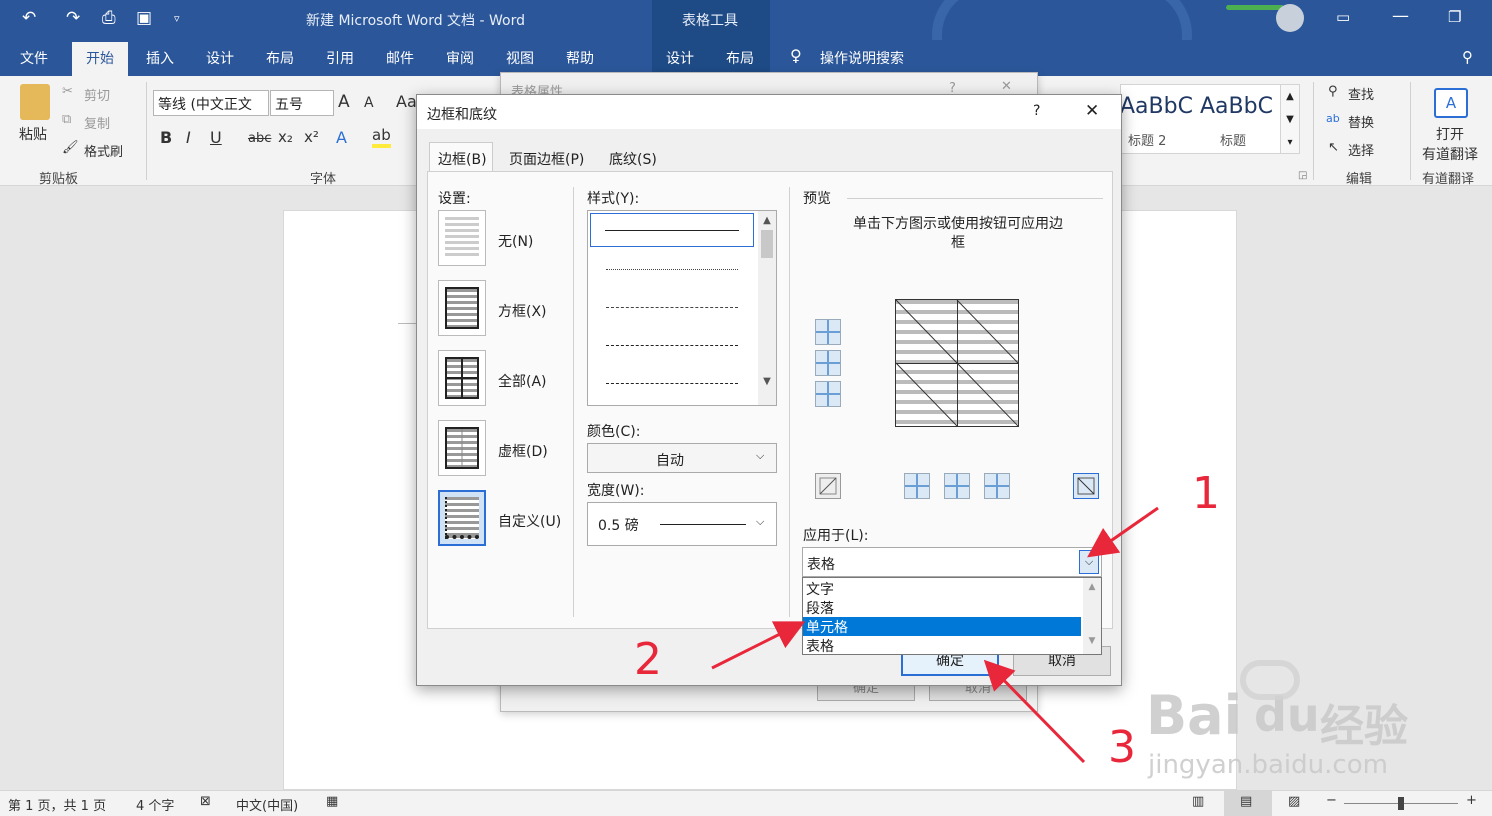 The height and width of the screenshot is (816, 1492). Describe the element at coordinates (1364, 726) in the screenshot. I see `watermark-jingyan: 经验` at that location.